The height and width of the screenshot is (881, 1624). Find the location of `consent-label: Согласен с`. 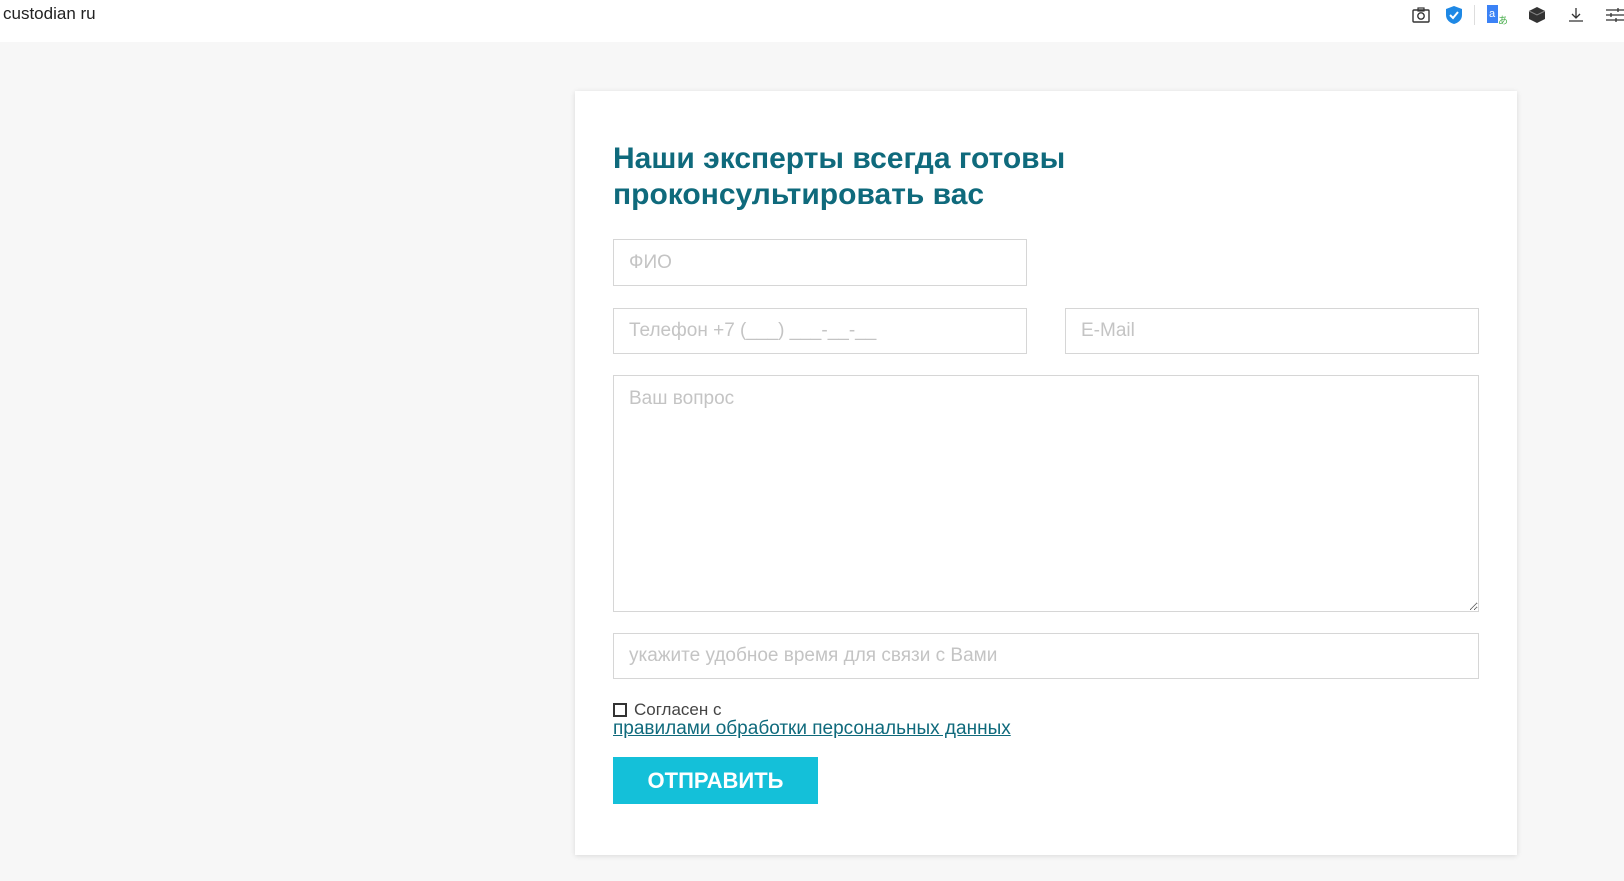

consent-label: Согласен с is located at coordinates (678, 709).